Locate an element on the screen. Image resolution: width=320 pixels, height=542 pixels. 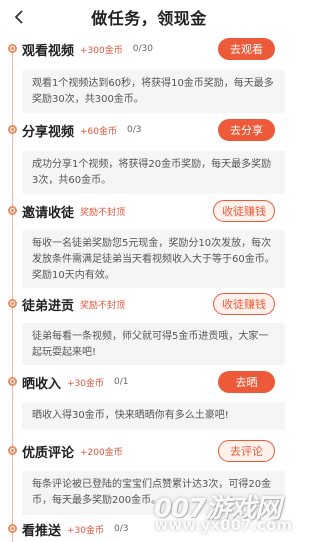
back-button is located at coordinates (19, 17).